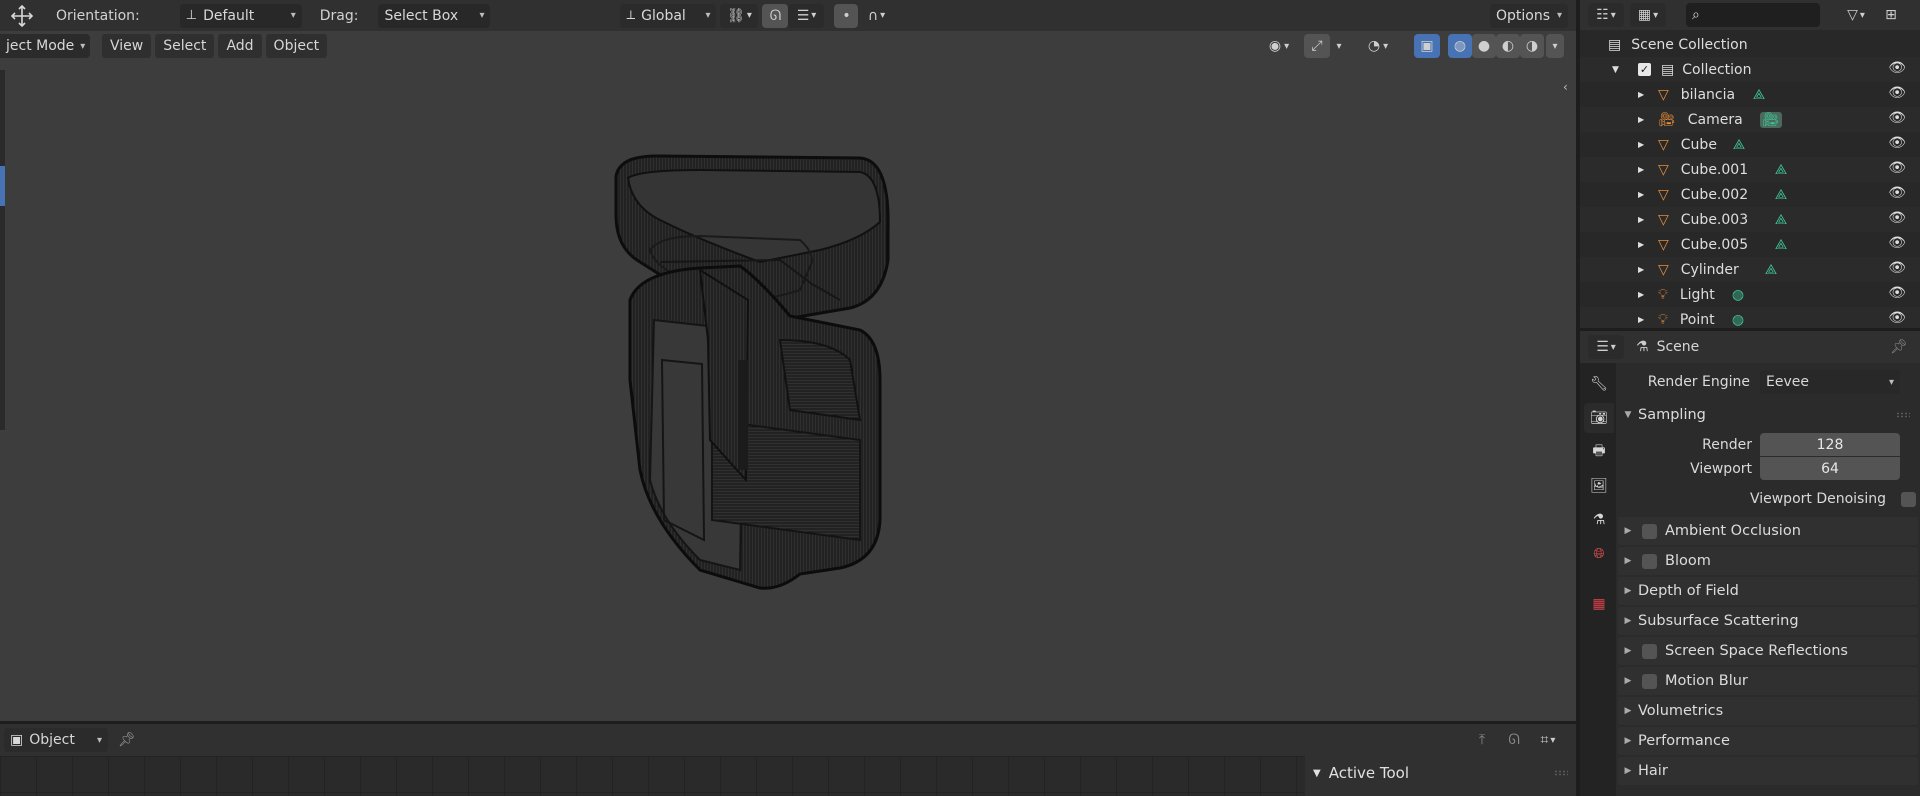  What do you see at coordinates (1768, 621) in the screenshot?
I see `panel-subsurface-scattering: ▶ Subsurface Scattering` at bounding box center [1768, 621].